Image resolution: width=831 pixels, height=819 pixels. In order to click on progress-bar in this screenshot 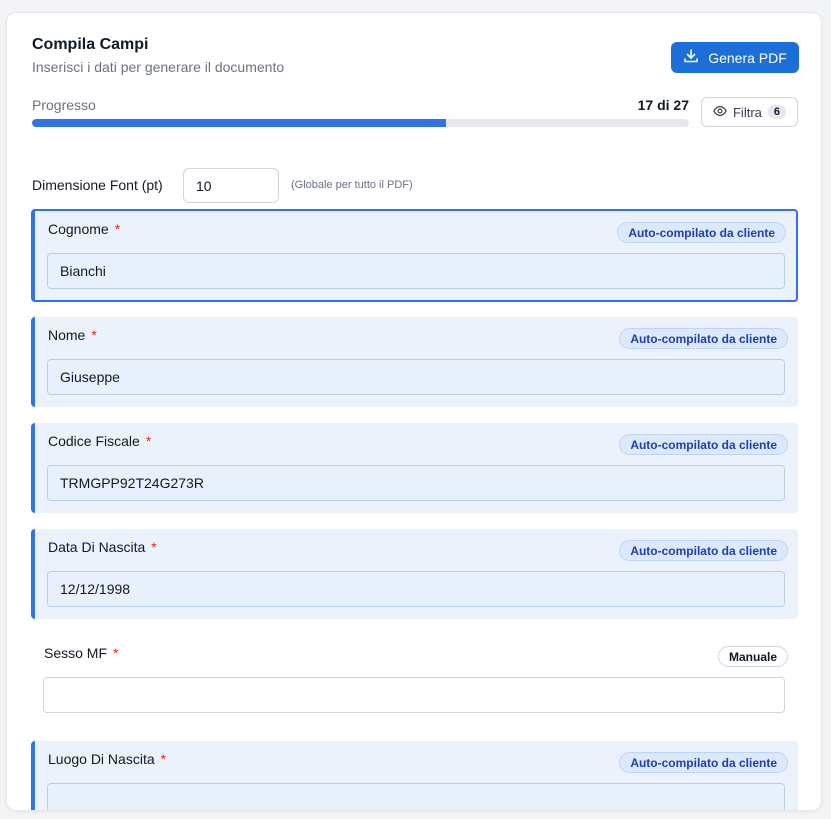, I will do `click(360, 123)`.